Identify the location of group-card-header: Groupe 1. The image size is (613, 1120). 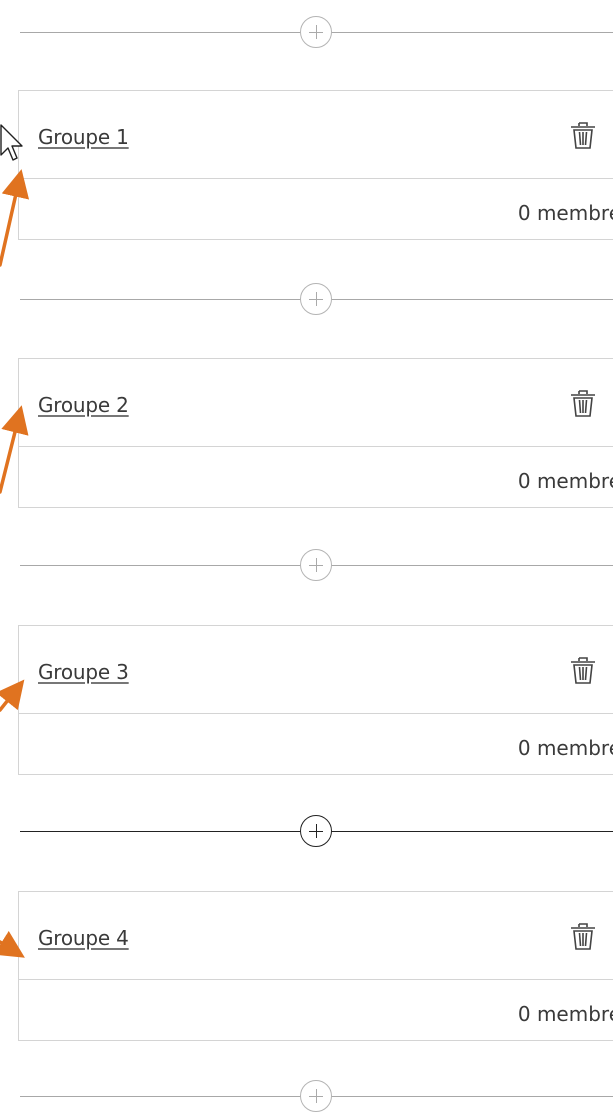
(316, 135).